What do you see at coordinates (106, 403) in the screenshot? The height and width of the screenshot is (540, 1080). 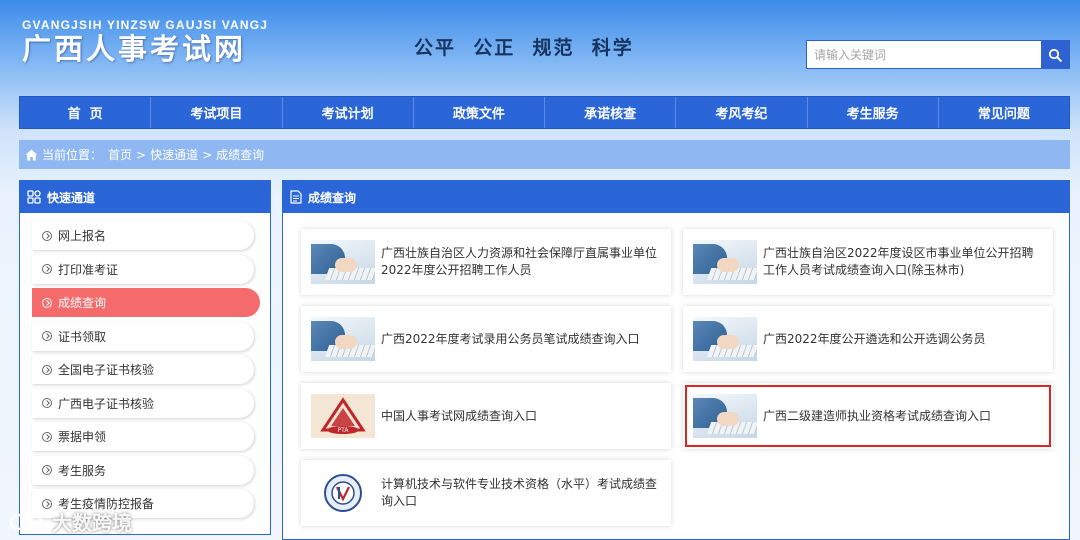 I see `sidebar-item-label: 广西电子证书核验` at bounding box center [106, 403].